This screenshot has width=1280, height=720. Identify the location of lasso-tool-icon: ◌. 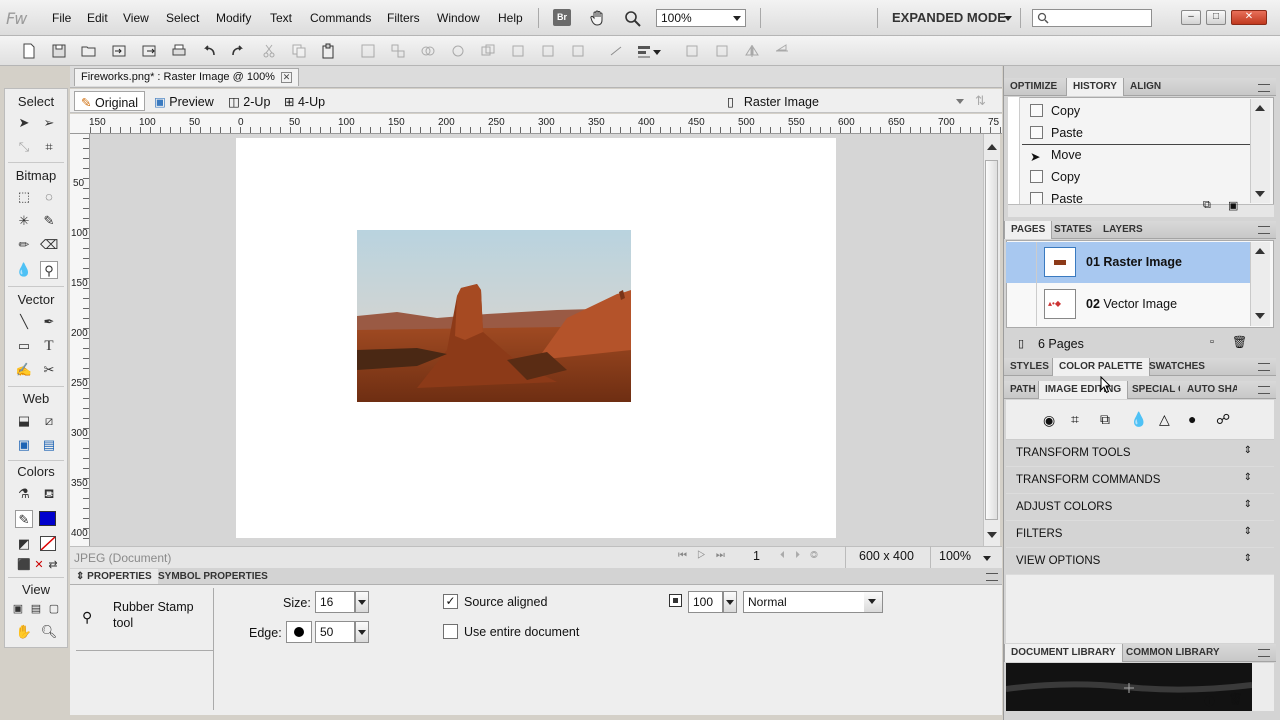
(49, 197).